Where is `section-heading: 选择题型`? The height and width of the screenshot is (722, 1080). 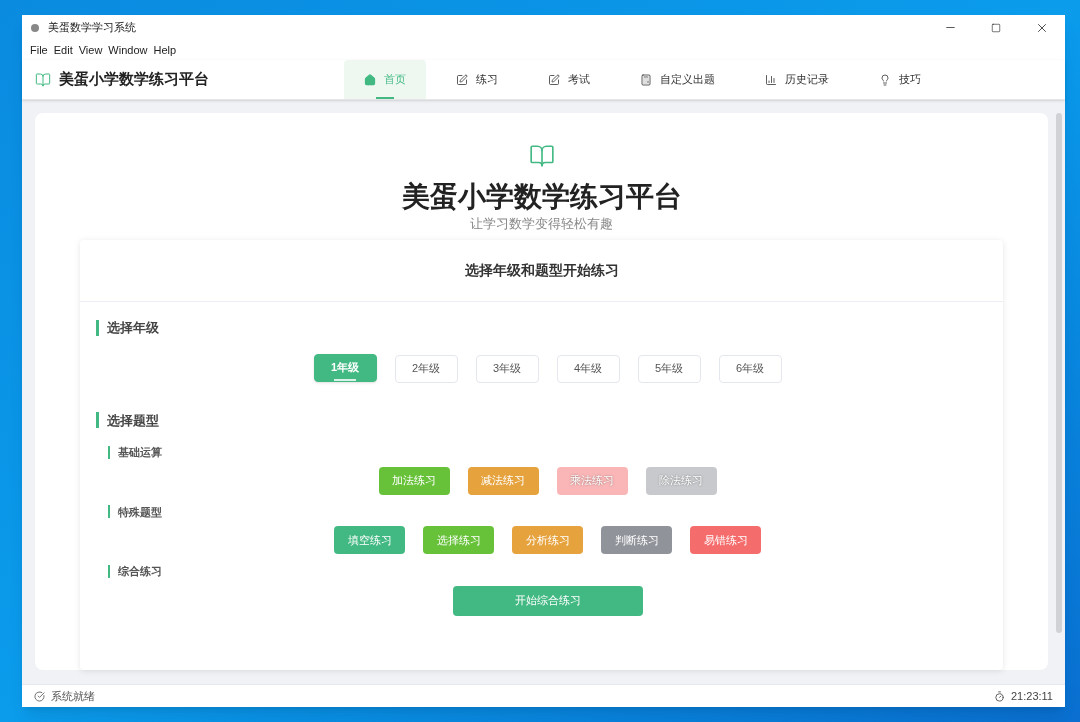
section-heading: 选择题型 is located at coordinates (133, 420).